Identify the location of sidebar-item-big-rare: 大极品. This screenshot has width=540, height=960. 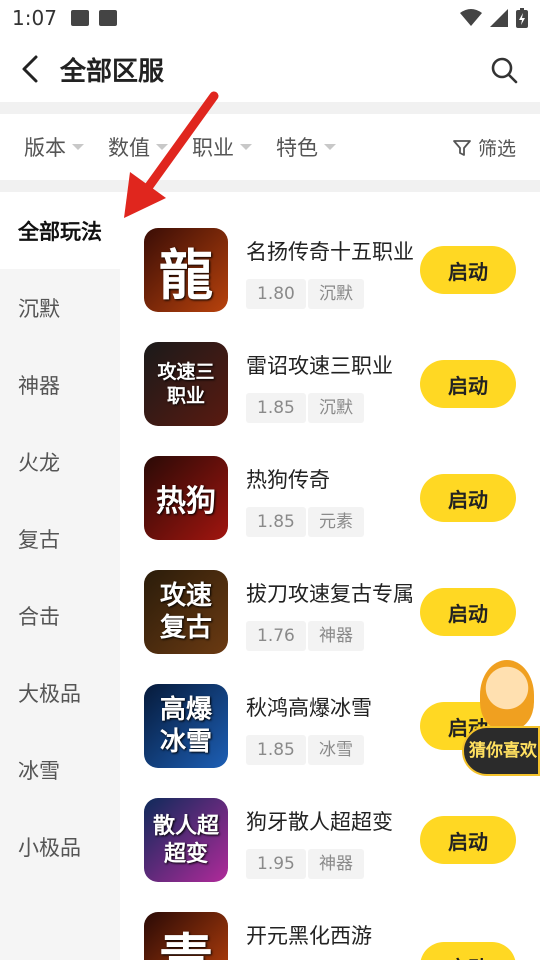
(60, 692).